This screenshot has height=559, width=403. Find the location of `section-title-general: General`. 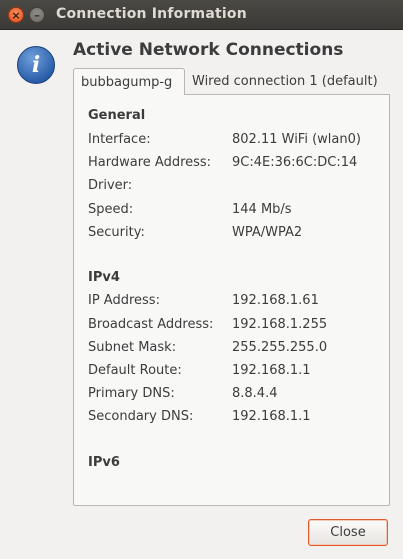

section-title-general: General is located at coordinates (117, 115).